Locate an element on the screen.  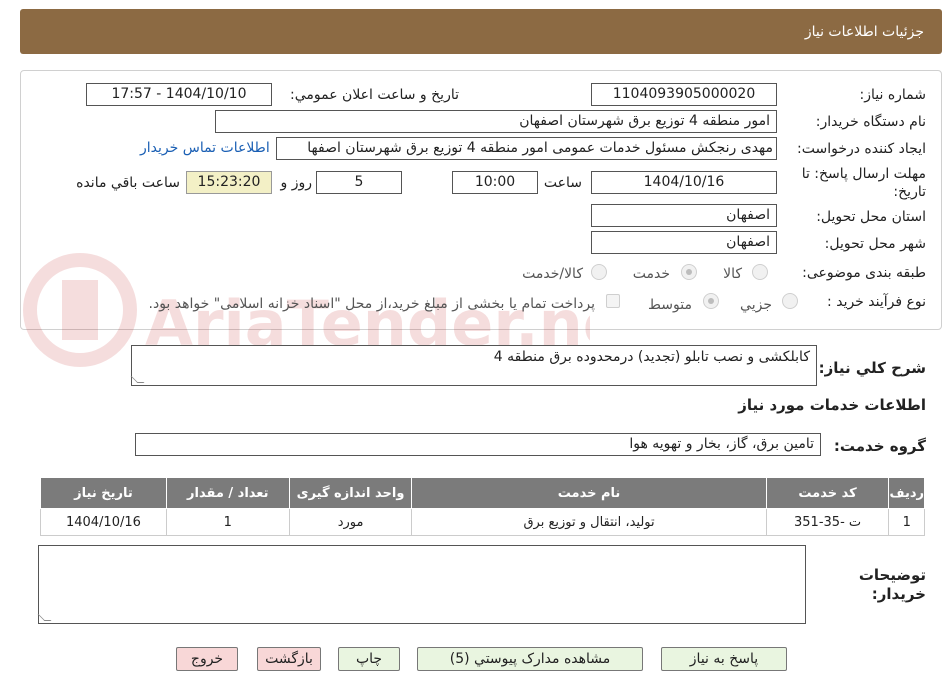
services-section-title: اطلاعات خدمات مورد نياز is located at coordinates (832, 405).